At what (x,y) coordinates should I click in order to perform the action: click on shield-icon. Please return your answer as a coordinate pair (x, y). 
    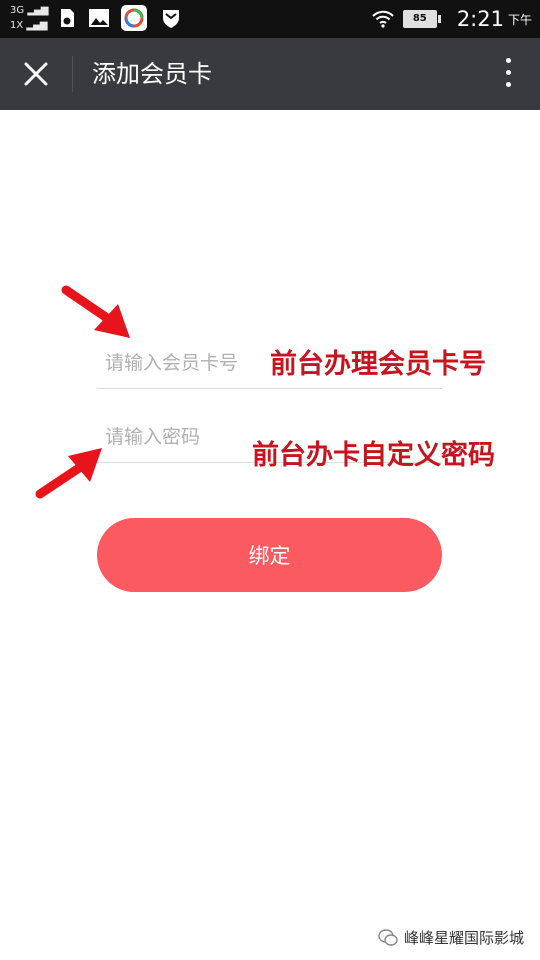
    Looking at the image, I should click on (171, 19).